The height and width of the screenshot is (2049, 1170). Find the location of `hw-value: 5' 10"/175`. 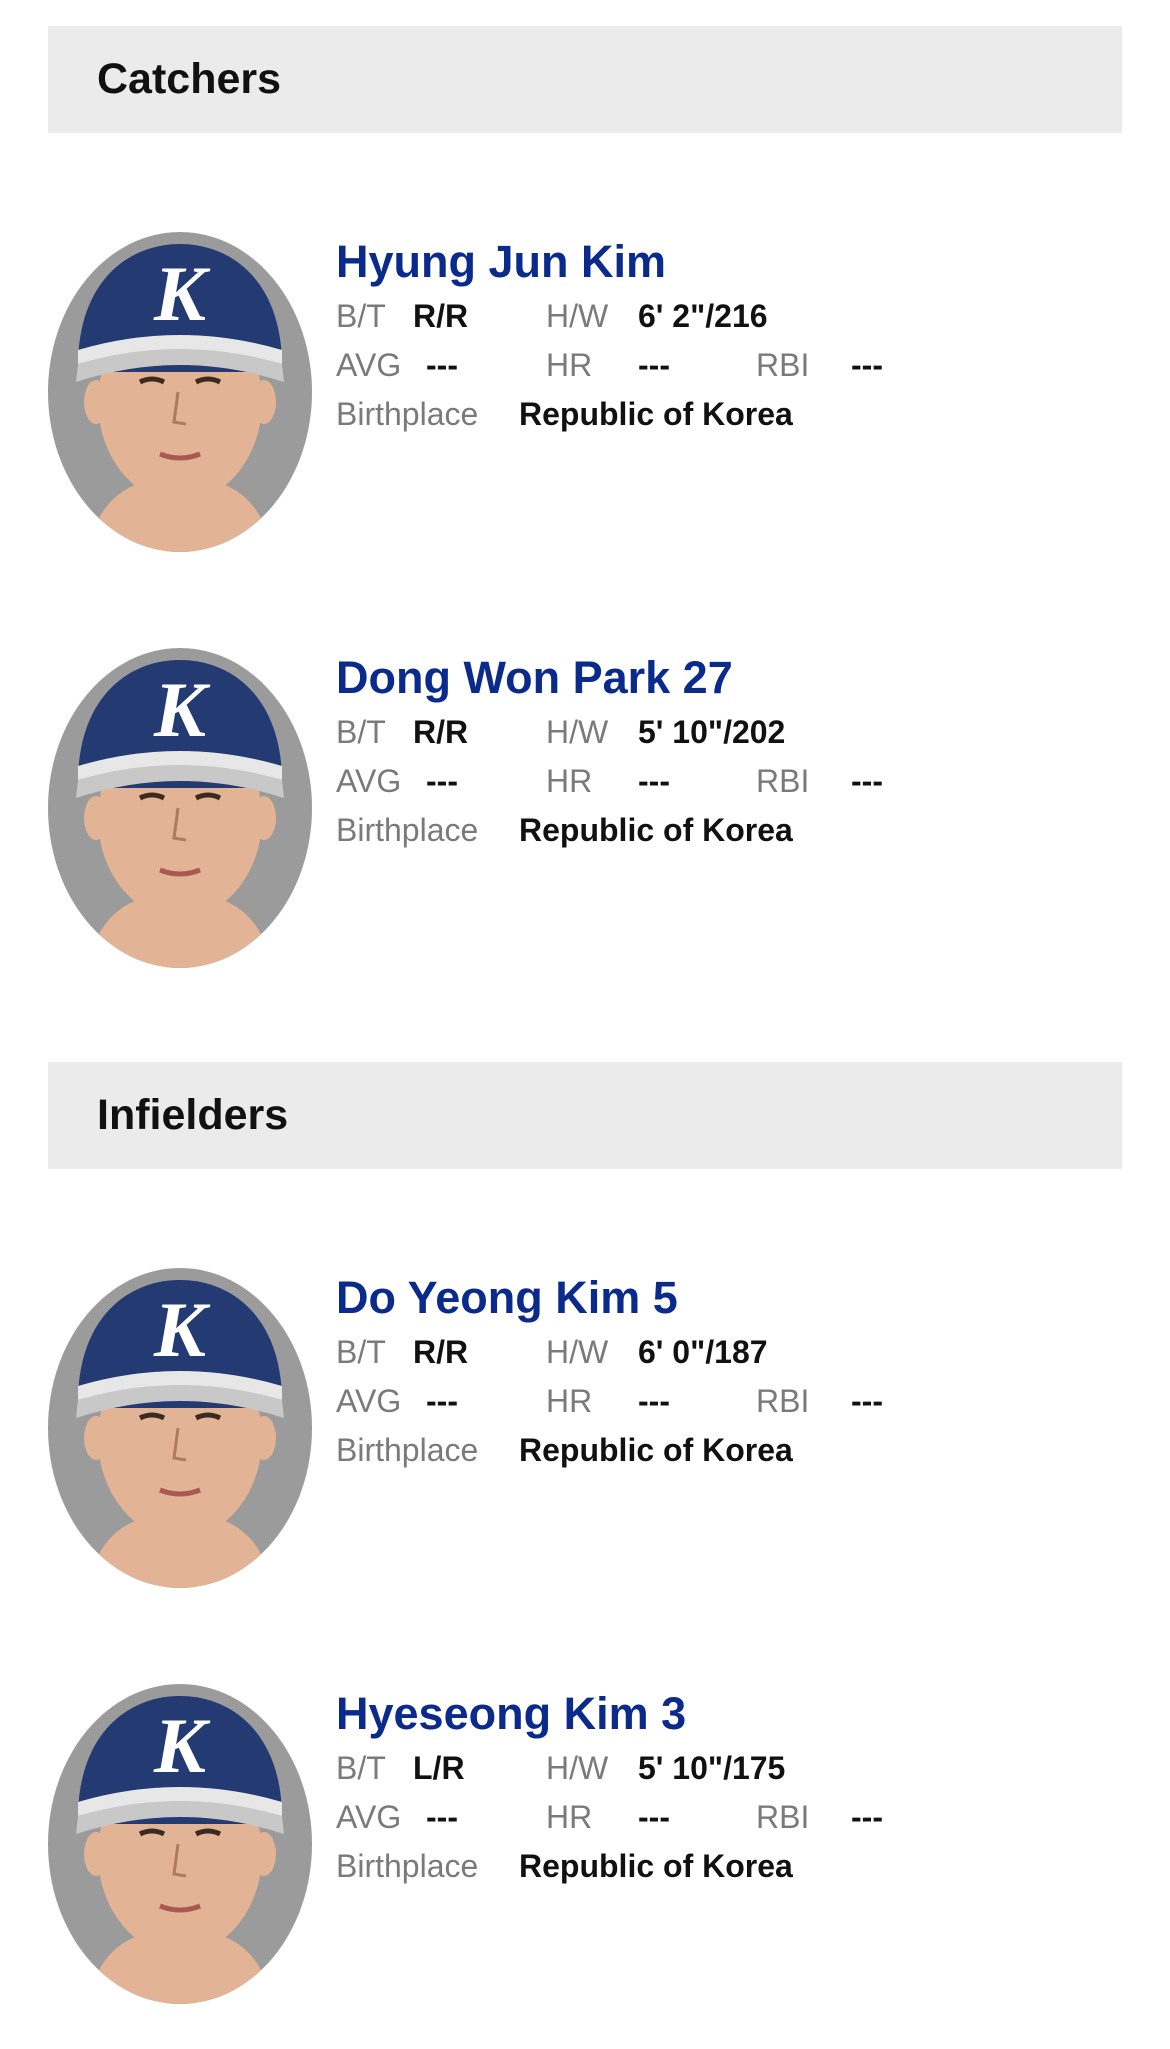

hw-value: 5' 10"/175 is located at coordinates (712, 1768).